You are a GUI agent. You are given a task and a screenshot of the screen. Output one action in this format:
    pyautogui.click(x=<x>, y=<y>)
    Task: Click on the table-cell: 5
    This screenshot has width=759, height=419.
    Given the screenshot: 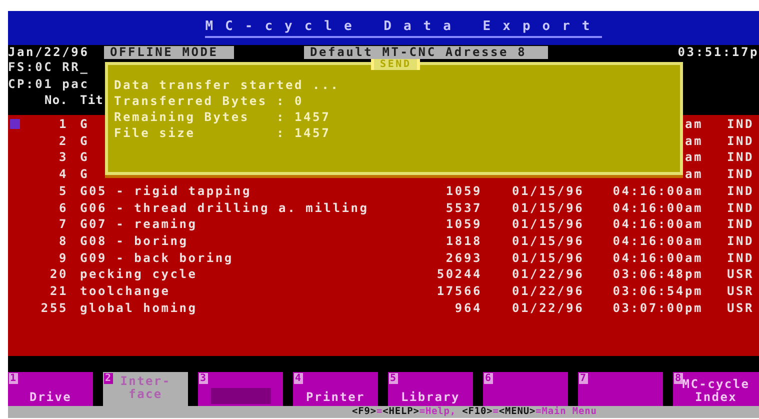 What is the action you would take?
    pyautogui.click(x=63, y=191)
    